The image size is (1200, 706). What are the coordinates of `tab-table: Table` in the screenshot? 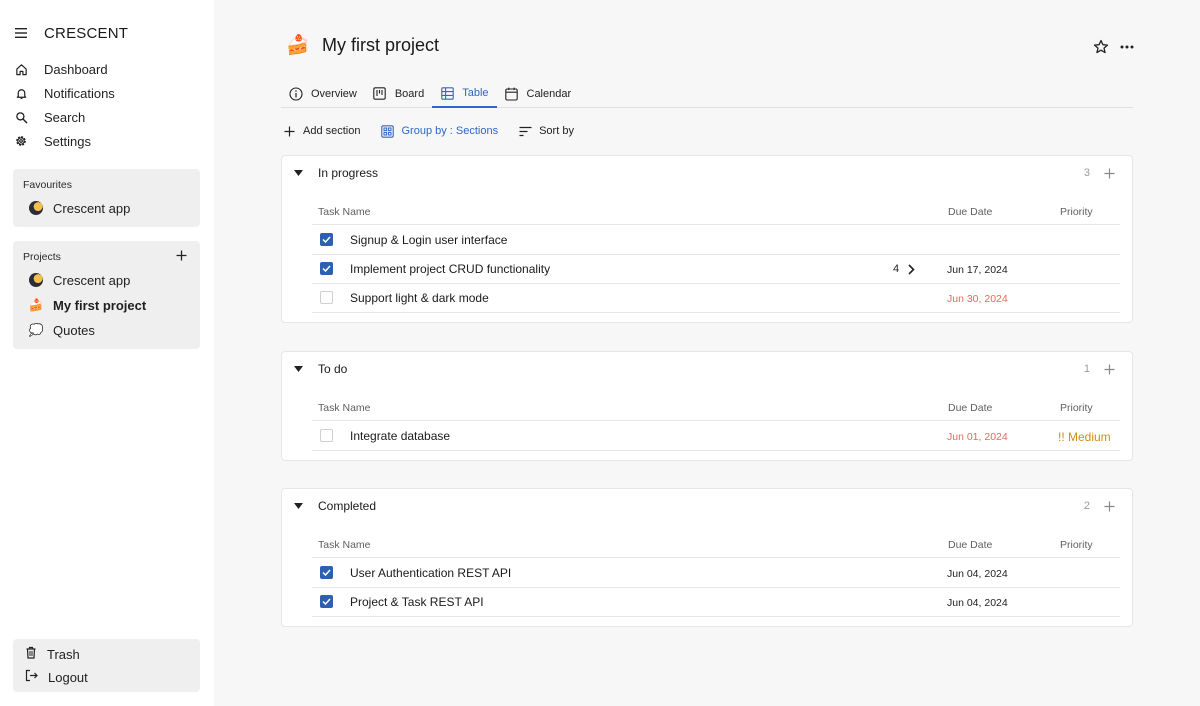 It's located at (464, 94).